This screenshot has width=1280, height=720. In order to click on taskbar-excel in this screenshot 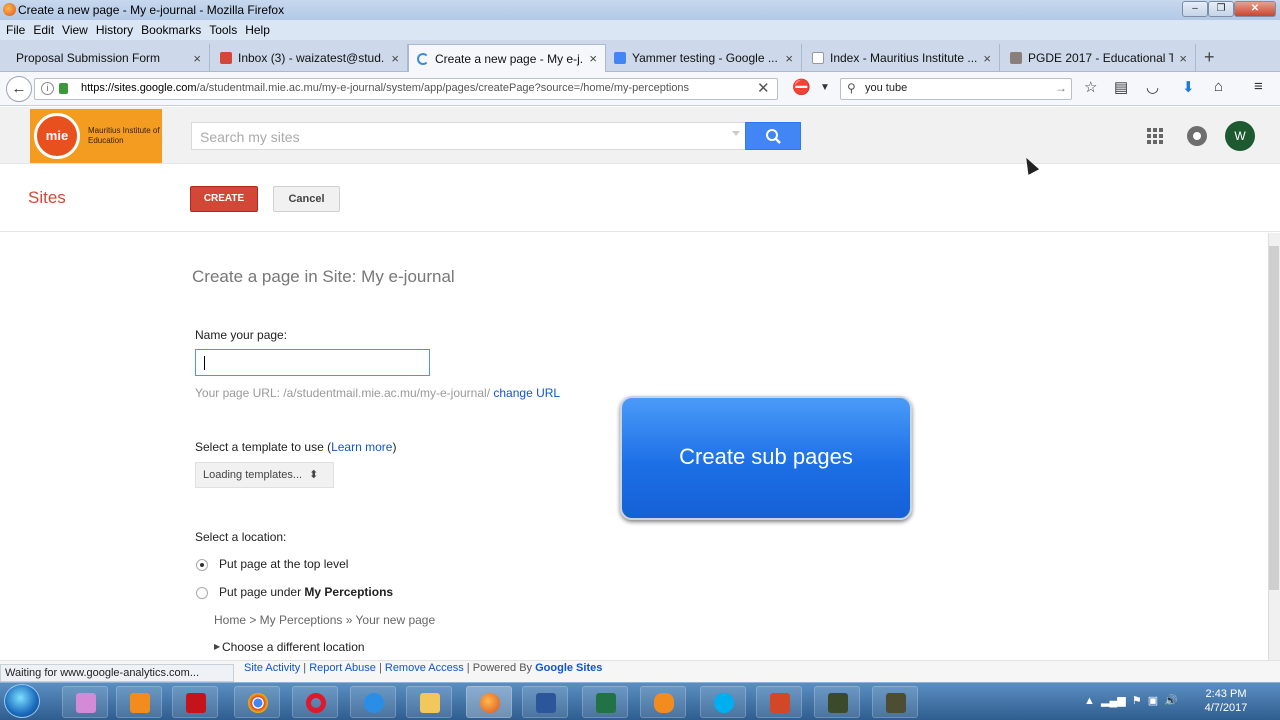, I will do `click(605, 702)`.